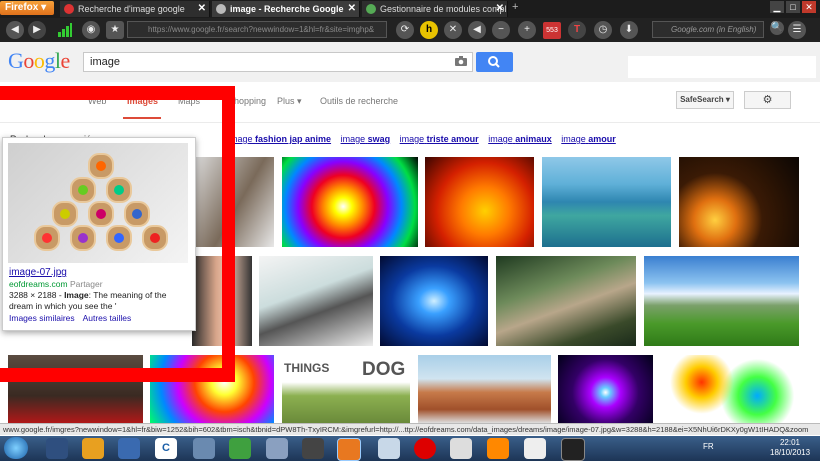  Describe the element at coordinates (42, 318) in the screenshot. I see `similar-images-link: Images similaires` at that location.